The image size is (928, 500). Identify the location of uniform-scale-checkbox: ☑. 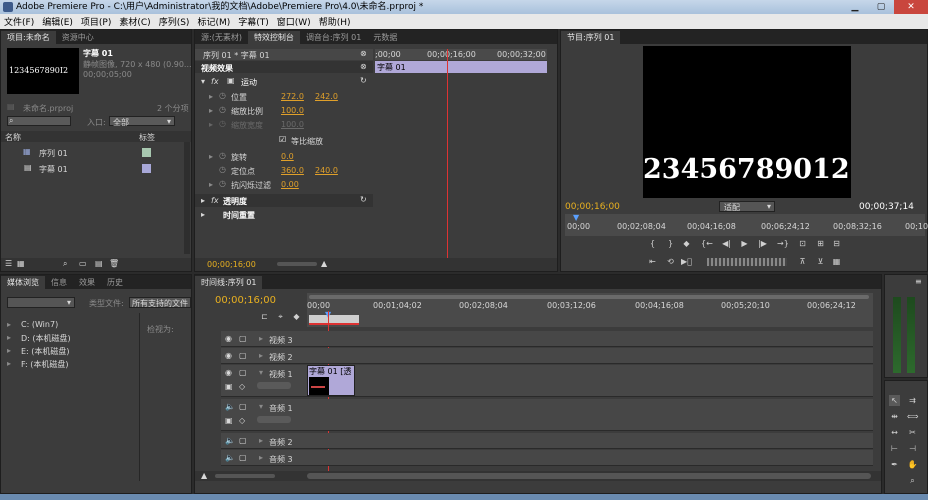
(282, 139).